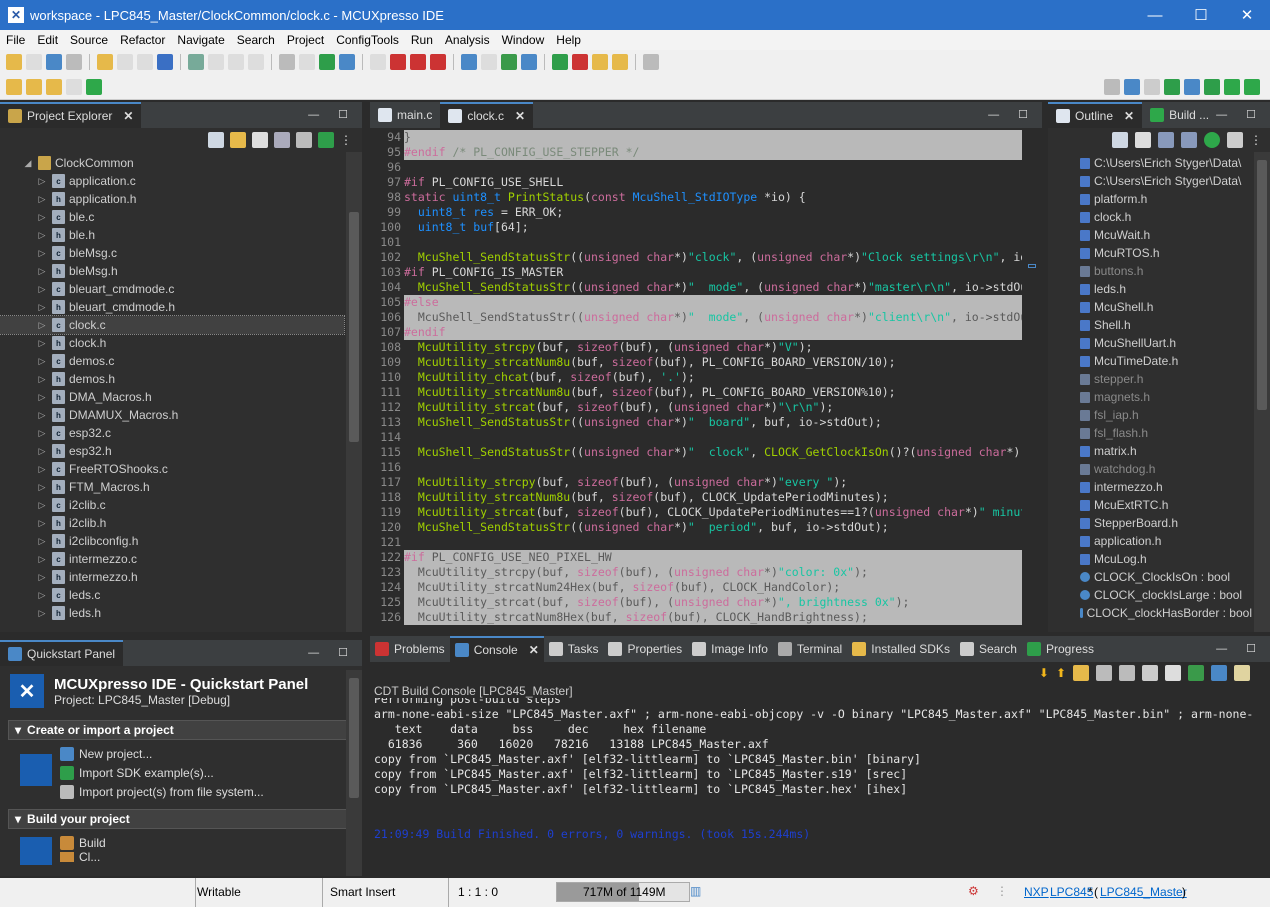 Image resolution: width=1270 pixels, height=907 pixels. What do you see at coordinates (200, 40) in the screenshot?
I see `menu-navigate: Navigate` at bounding box center [200, 40].